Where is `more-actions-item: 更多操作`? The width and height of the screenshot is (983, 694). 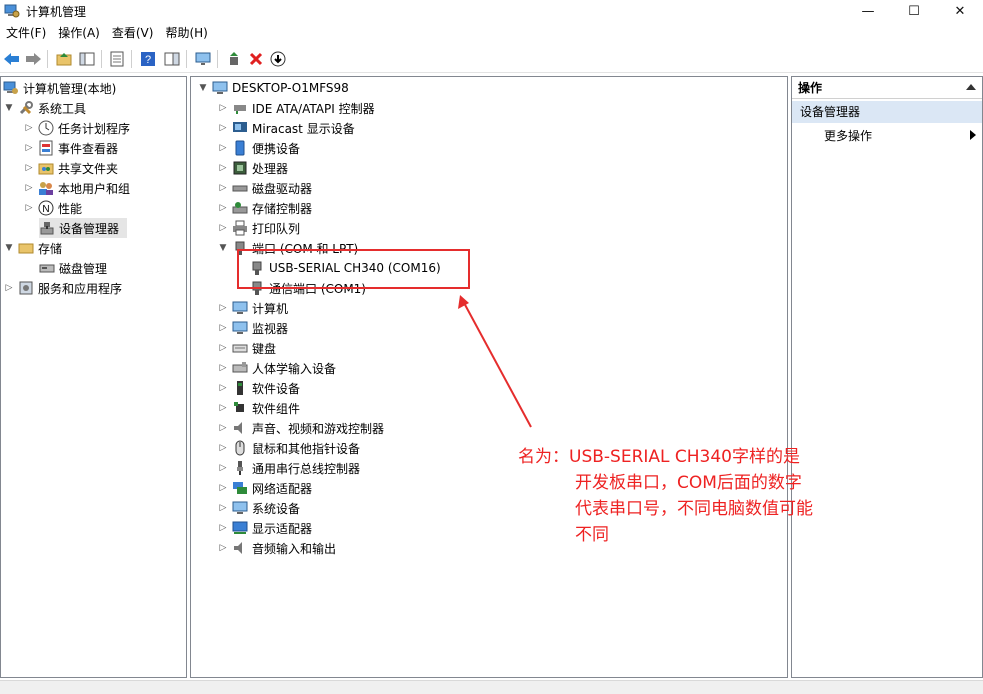
more-actions-item: 更多操作 is located at coordinates (848, 135).